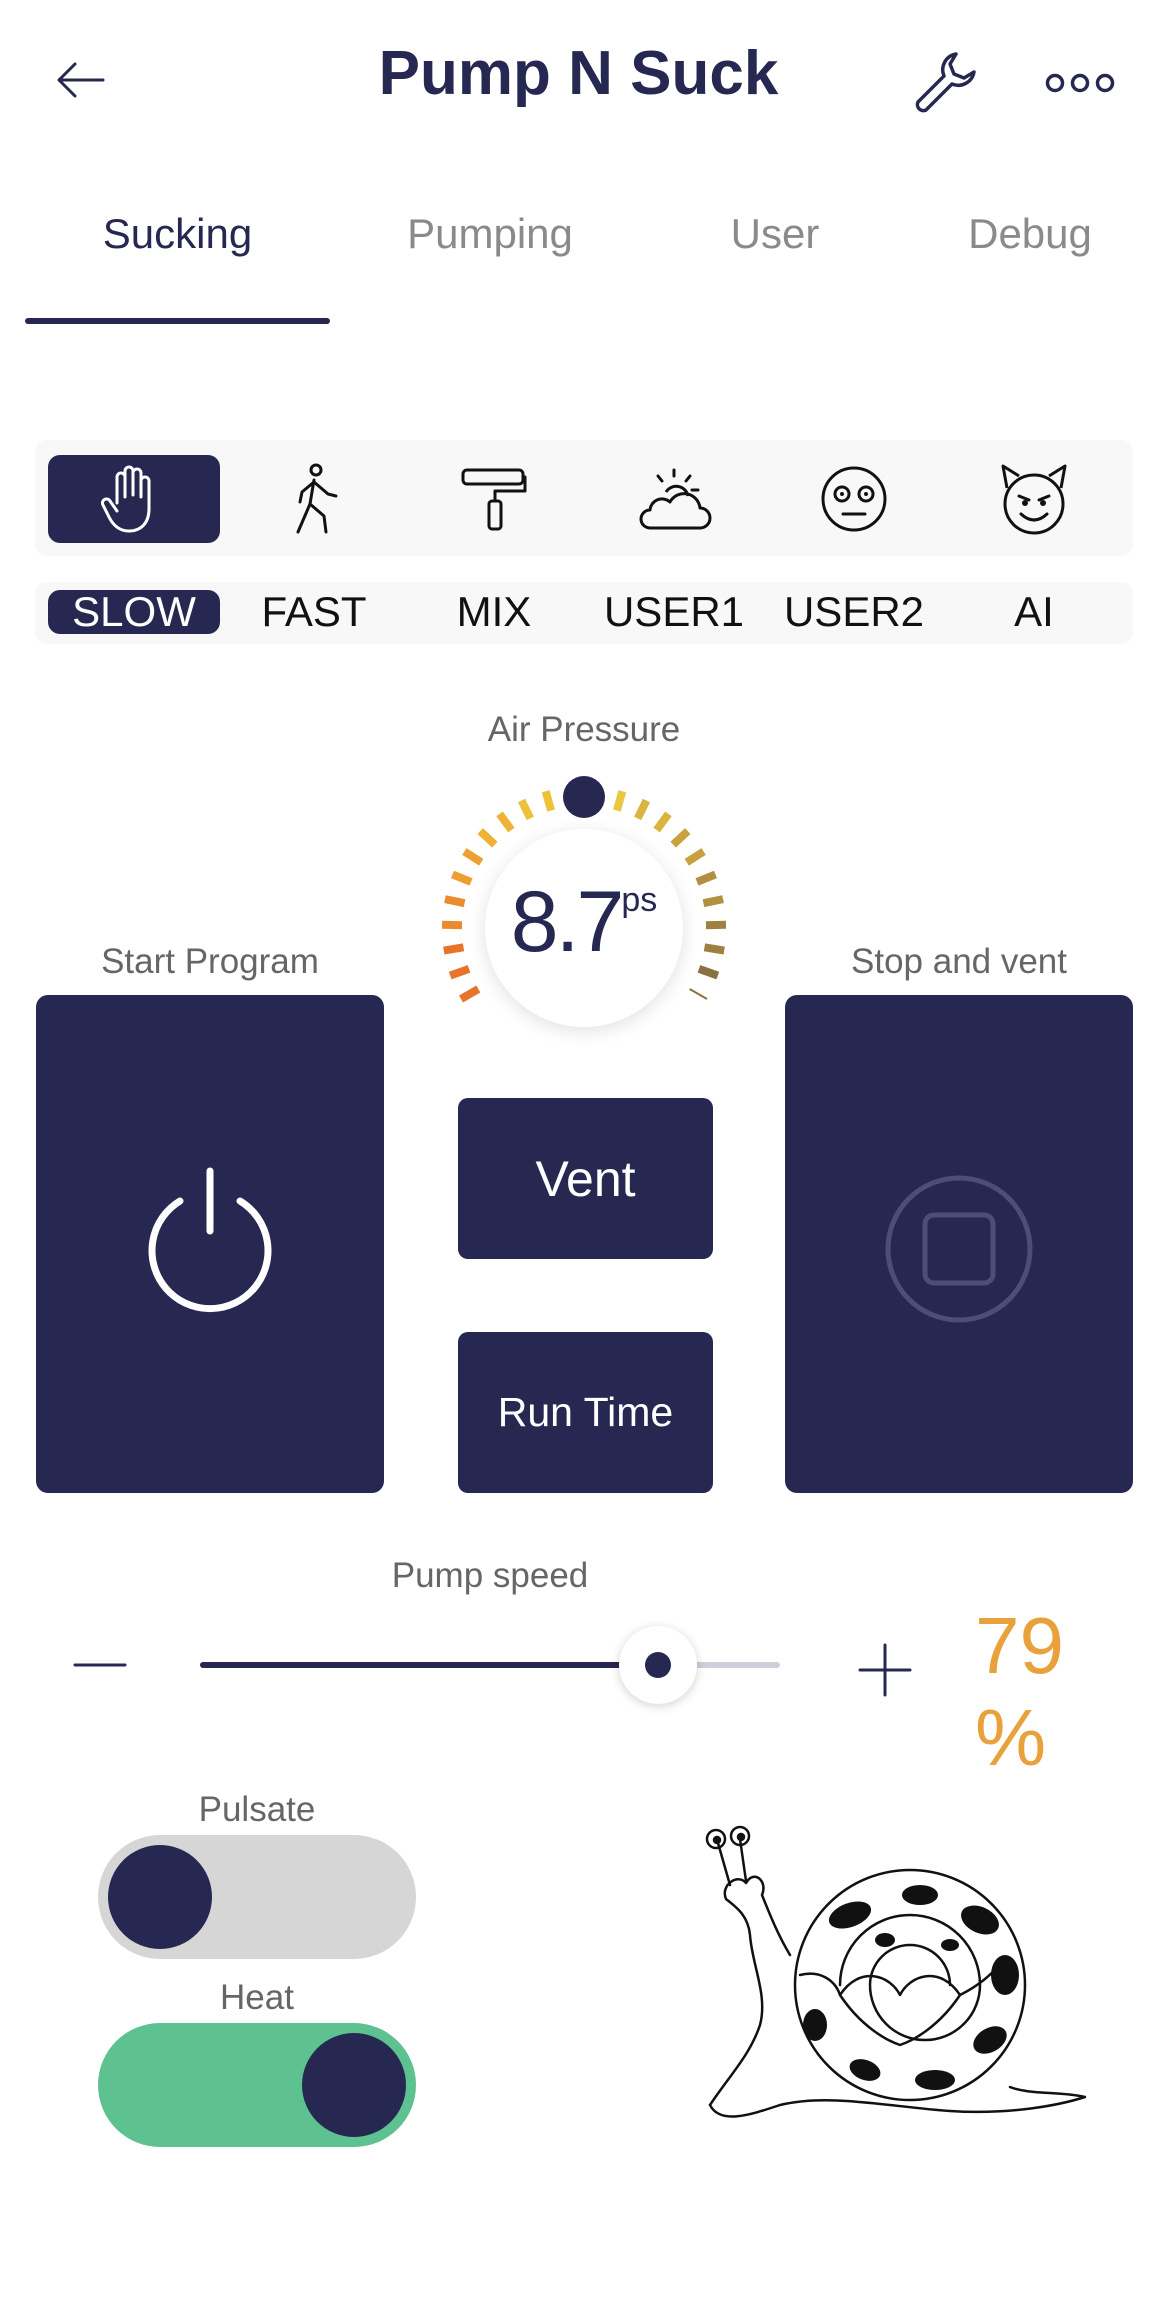 The height and width of the screenshot is (2304, 1157). Describe the element at coordinates (1034, 612) in the screenshot. I see `mode-label-ai: AI` at that location.